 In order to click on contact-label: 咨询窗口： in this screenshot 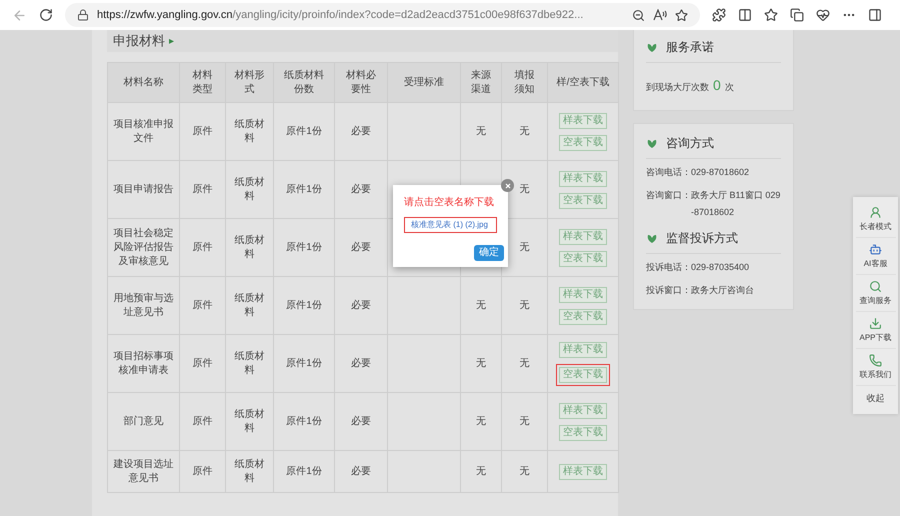, I will do `click(668, 195)`.